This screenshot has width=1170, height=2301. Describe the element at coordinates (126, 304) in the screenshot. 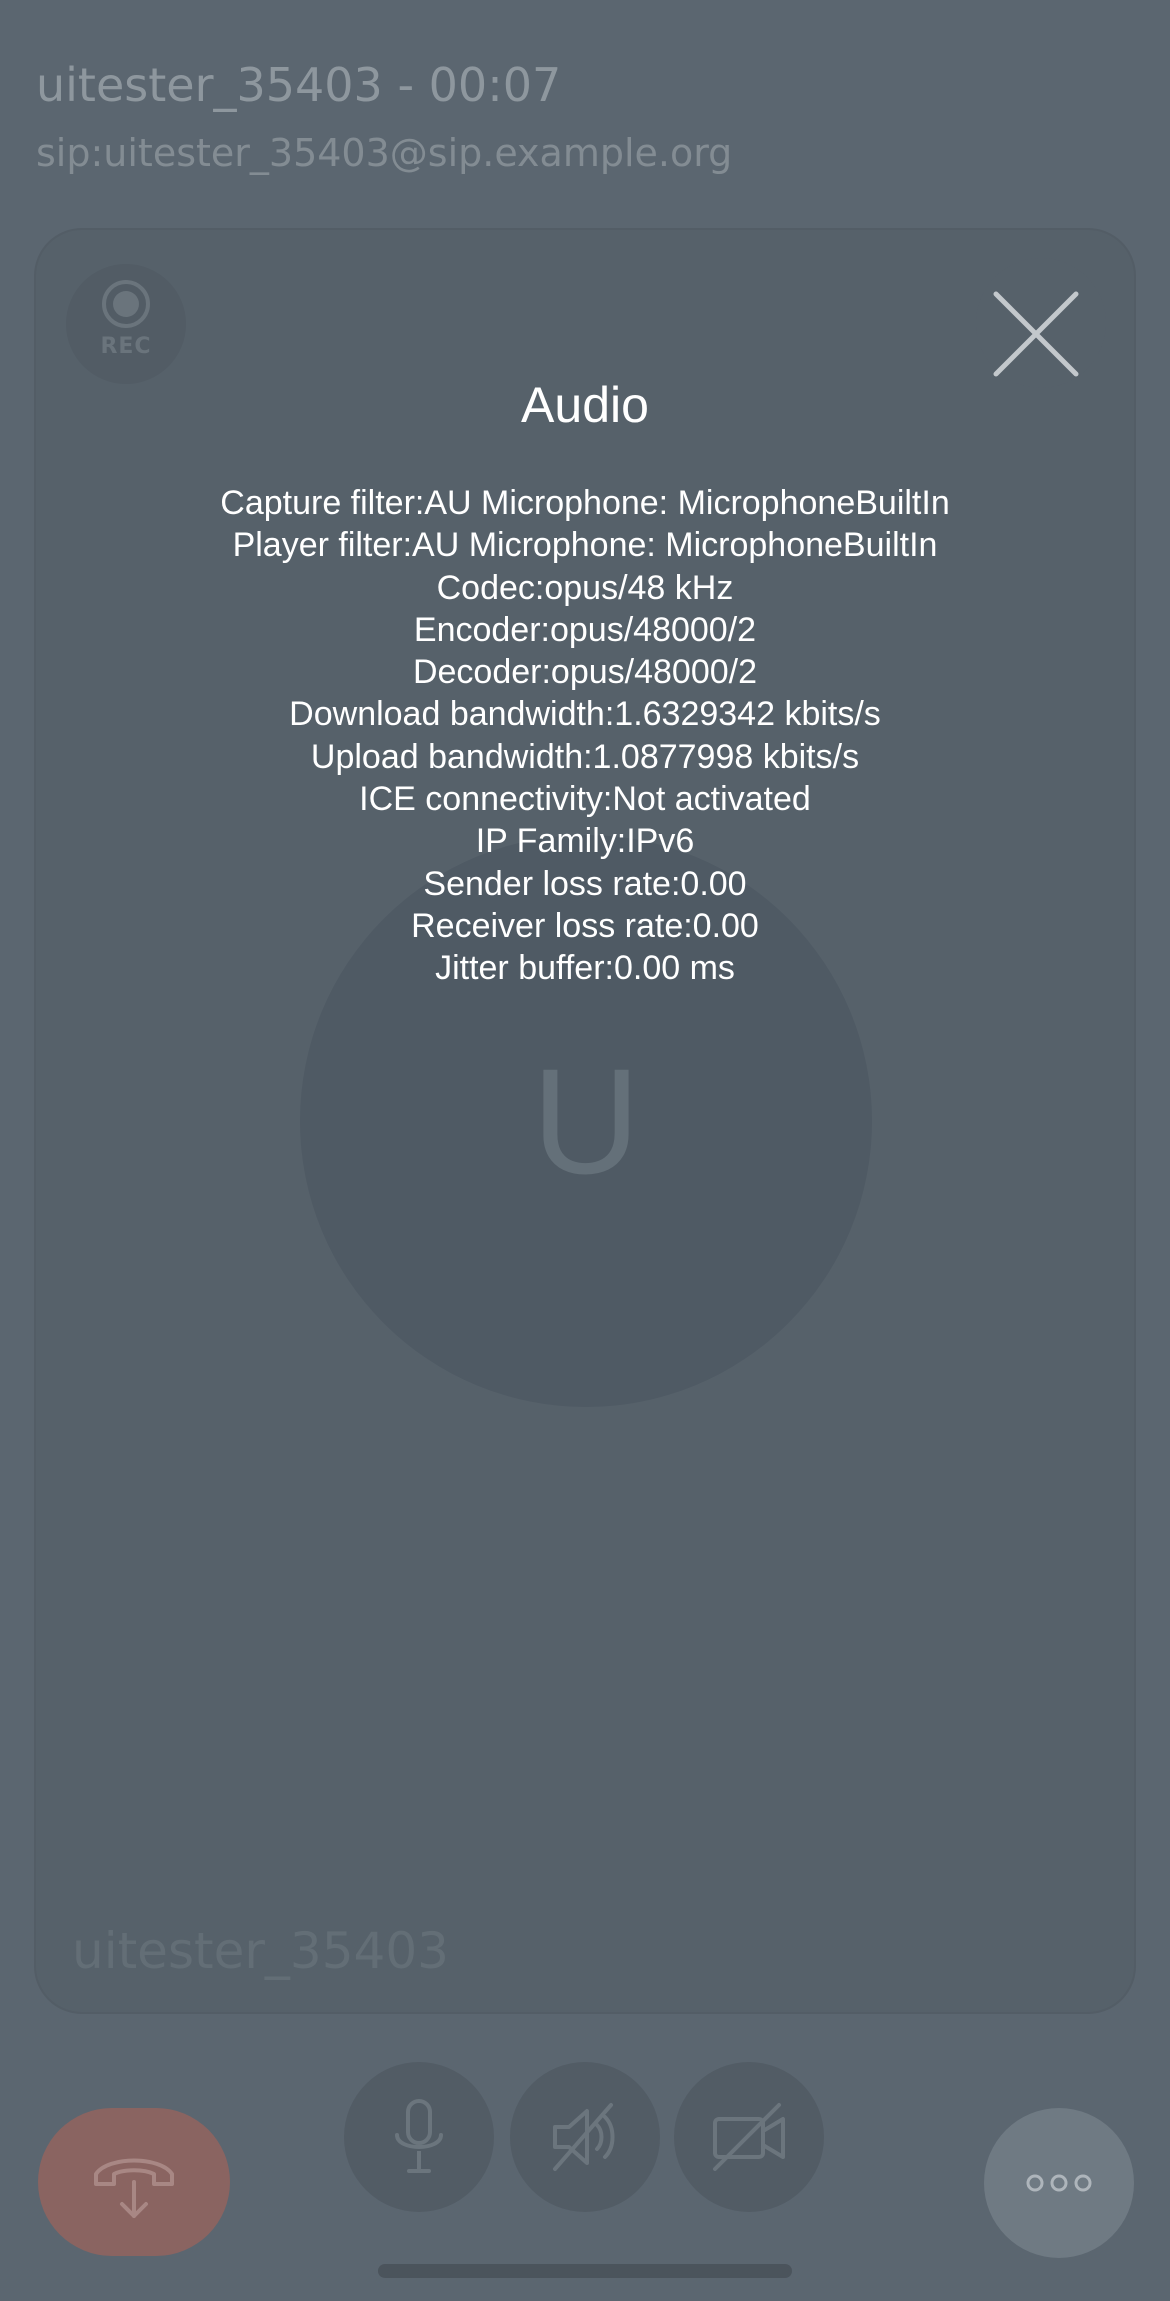

I see `record-icon` at that location.